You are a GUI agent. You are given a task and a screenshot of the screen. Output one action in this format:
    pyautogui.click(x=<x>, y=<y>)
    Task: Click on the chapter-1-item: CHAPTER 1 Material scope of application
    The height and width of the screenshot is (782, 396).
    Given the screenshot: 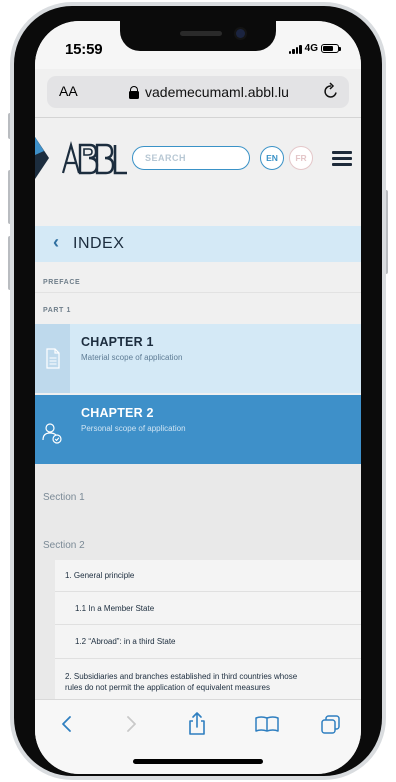 What is the action you would take?
    pyautogui.click(x=198, y=358)
    